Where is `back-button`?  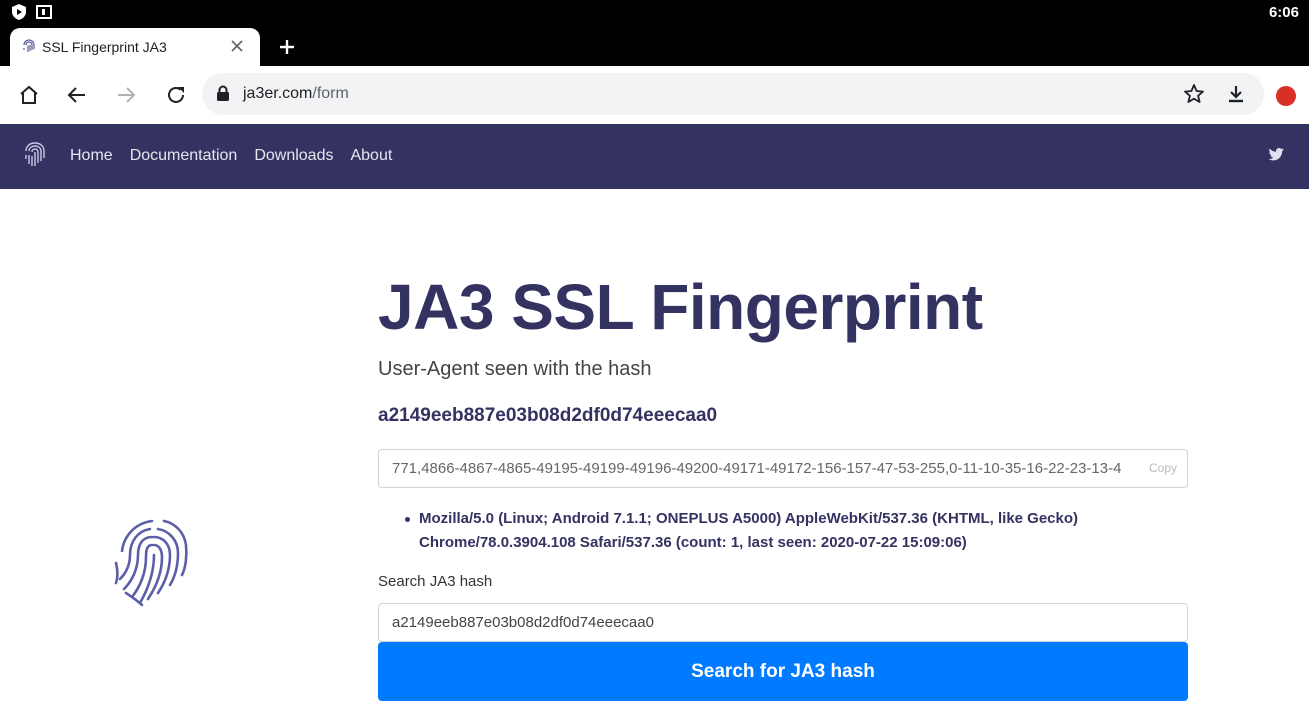 back-button is located at coordinates (77, 95).